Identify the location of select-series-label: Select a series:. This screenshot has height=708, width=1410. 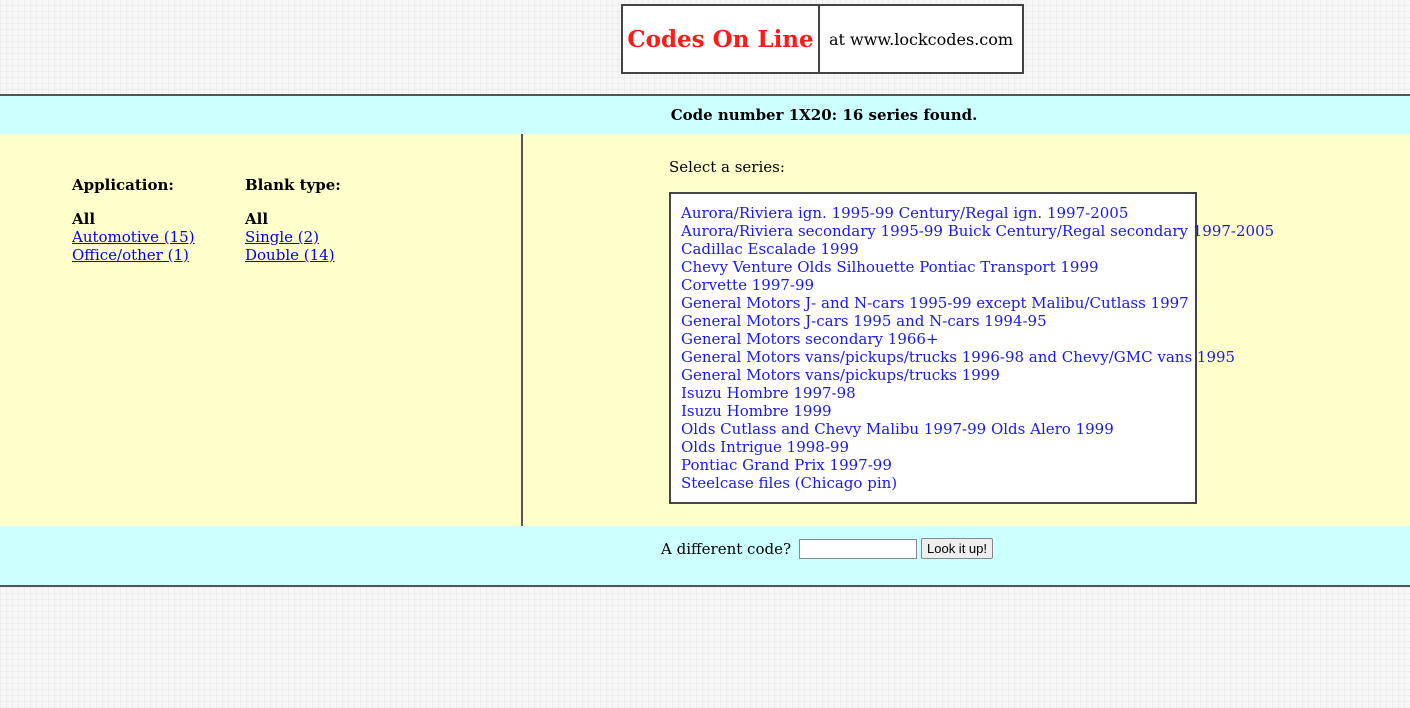
(727, 167).